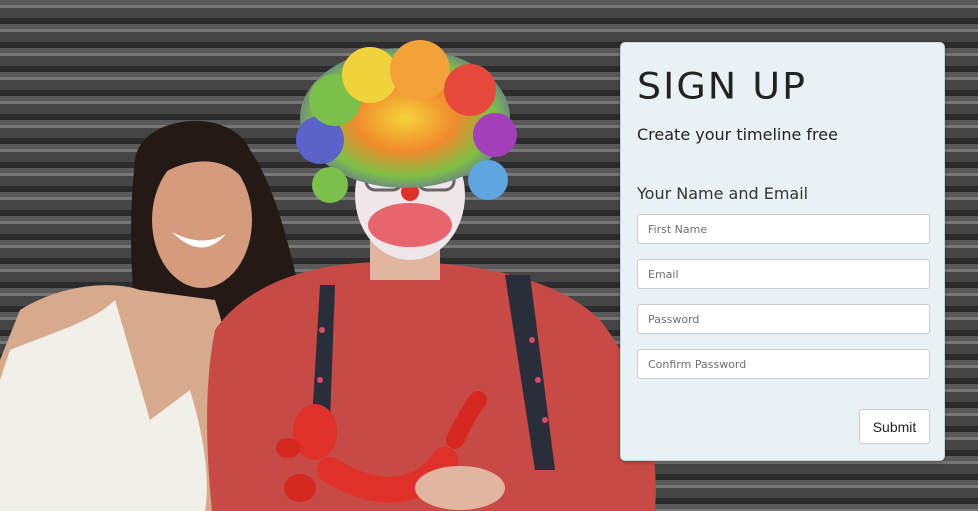  I want to click on name-email-heading: Your Name and Email, so click(723, 193).